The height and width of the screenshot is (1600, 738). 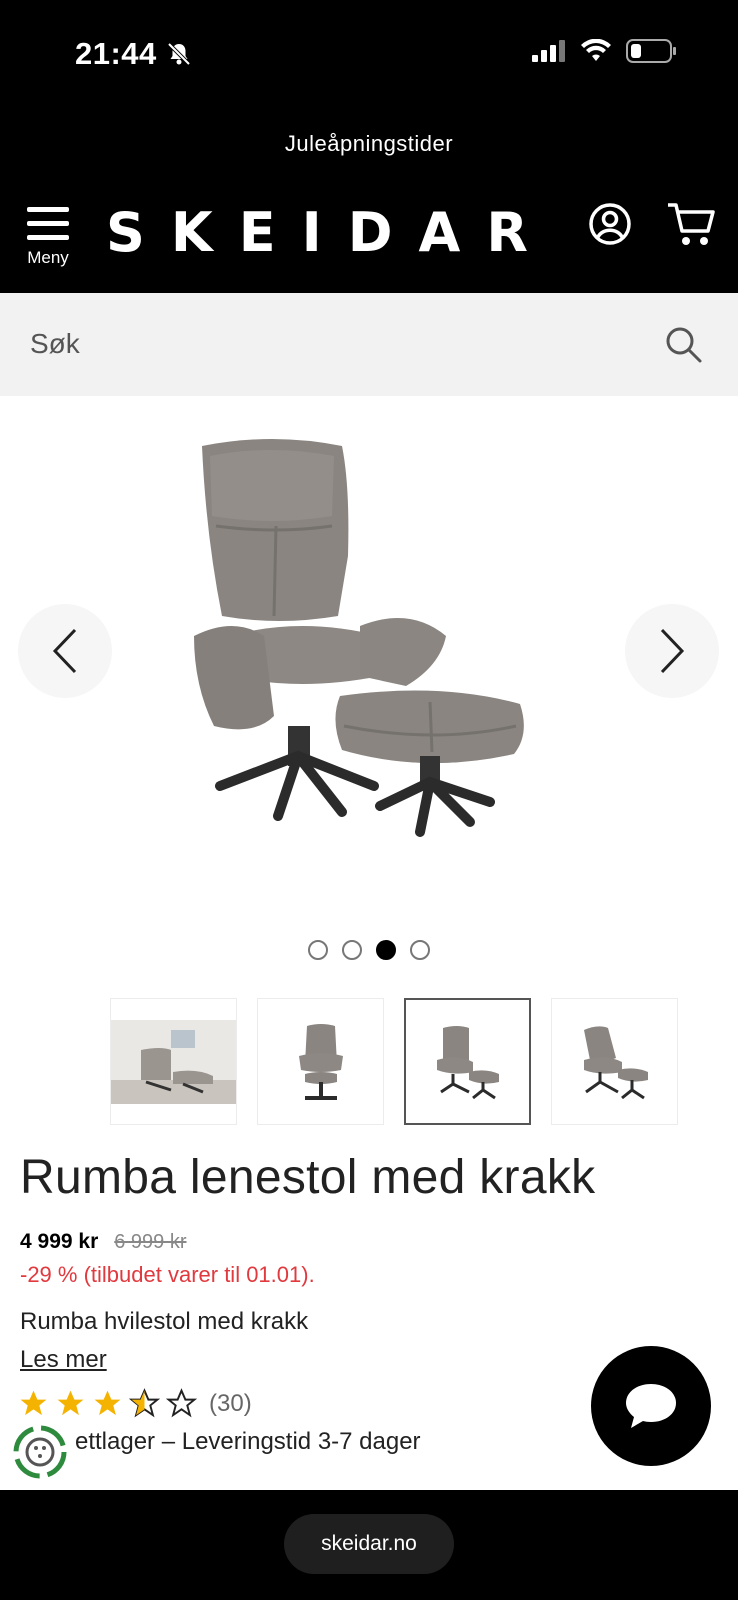 I want to click on next-image-button, so click(x=672, y=651).